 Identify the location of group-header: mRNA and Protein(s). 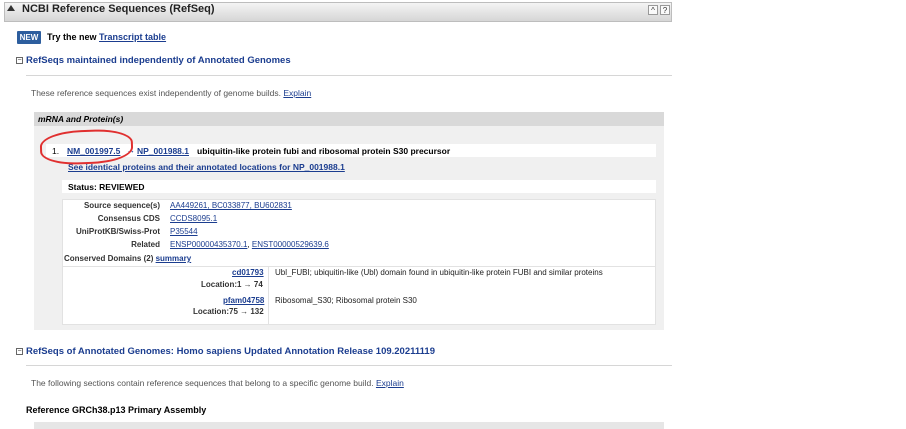
(349, 119).